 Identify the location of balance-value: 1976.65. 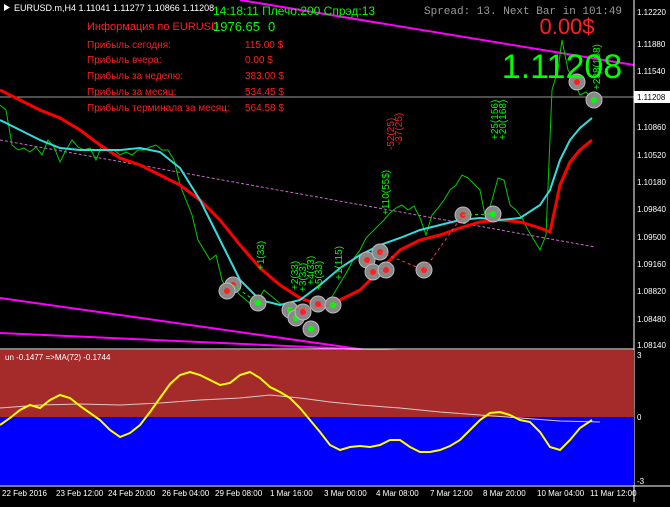
(236, 26).